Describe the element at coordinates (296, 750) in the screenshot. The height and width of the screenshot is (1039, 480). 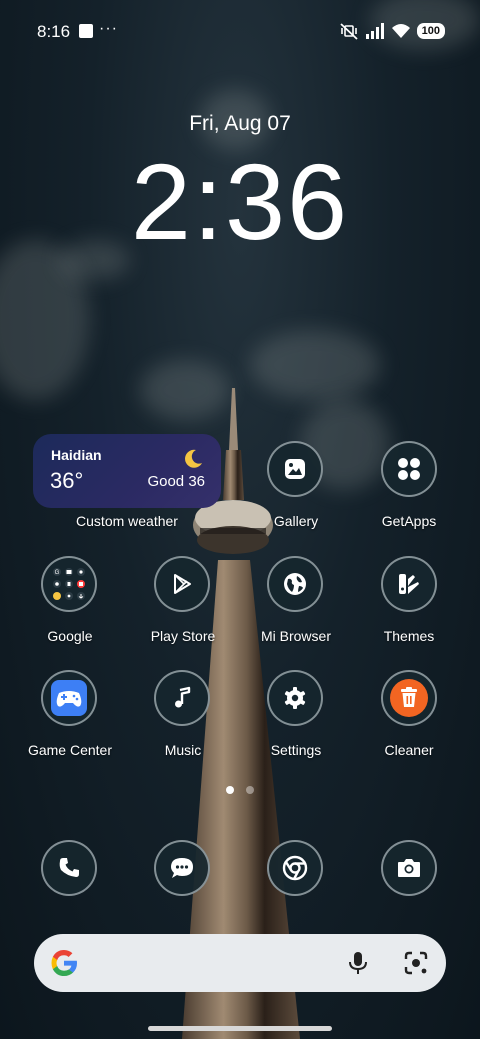
I see `settings-label: Settings` at that location.